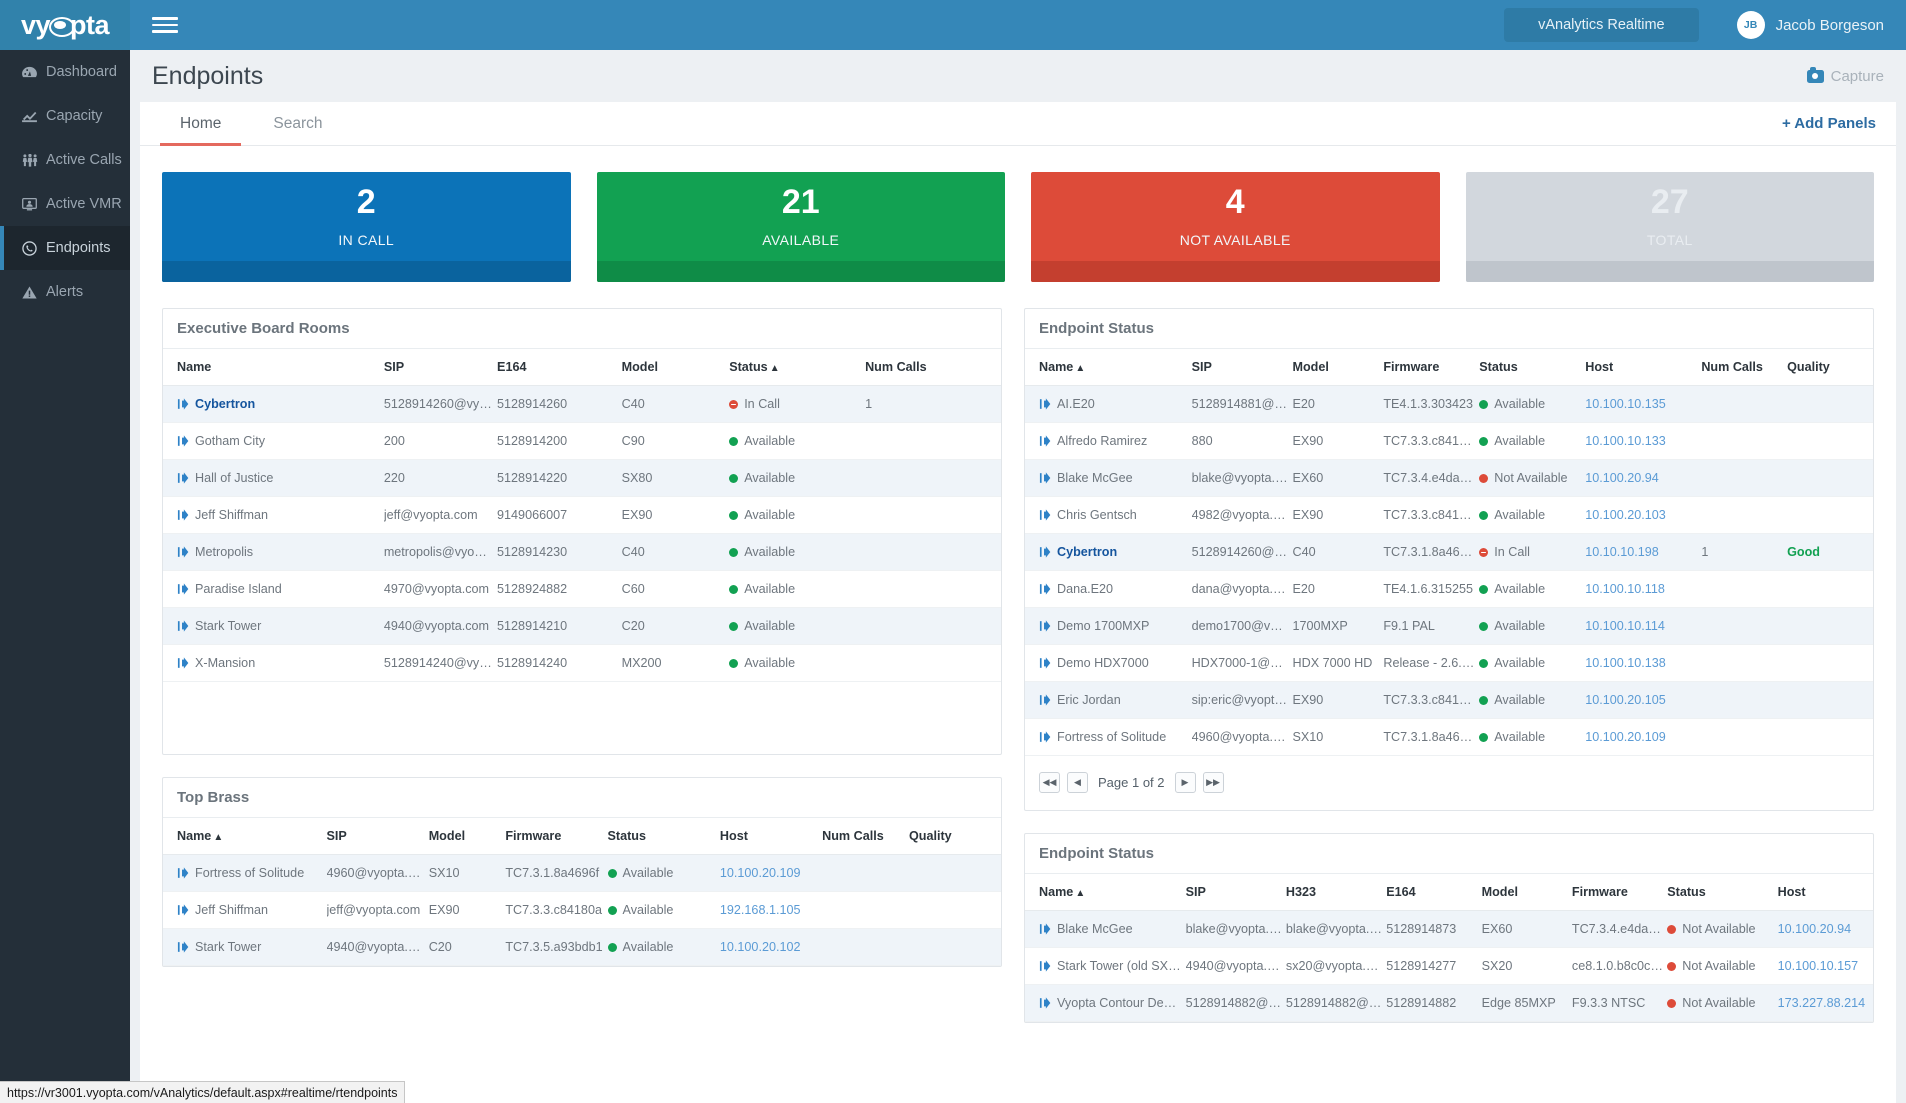 The width and height of the screenshot is (1906, 1103). What do you see at coordinates (1818, 966) in the screenshot?
I see `host-link: 10.100.10.157` at bounding box center [1818, 966].